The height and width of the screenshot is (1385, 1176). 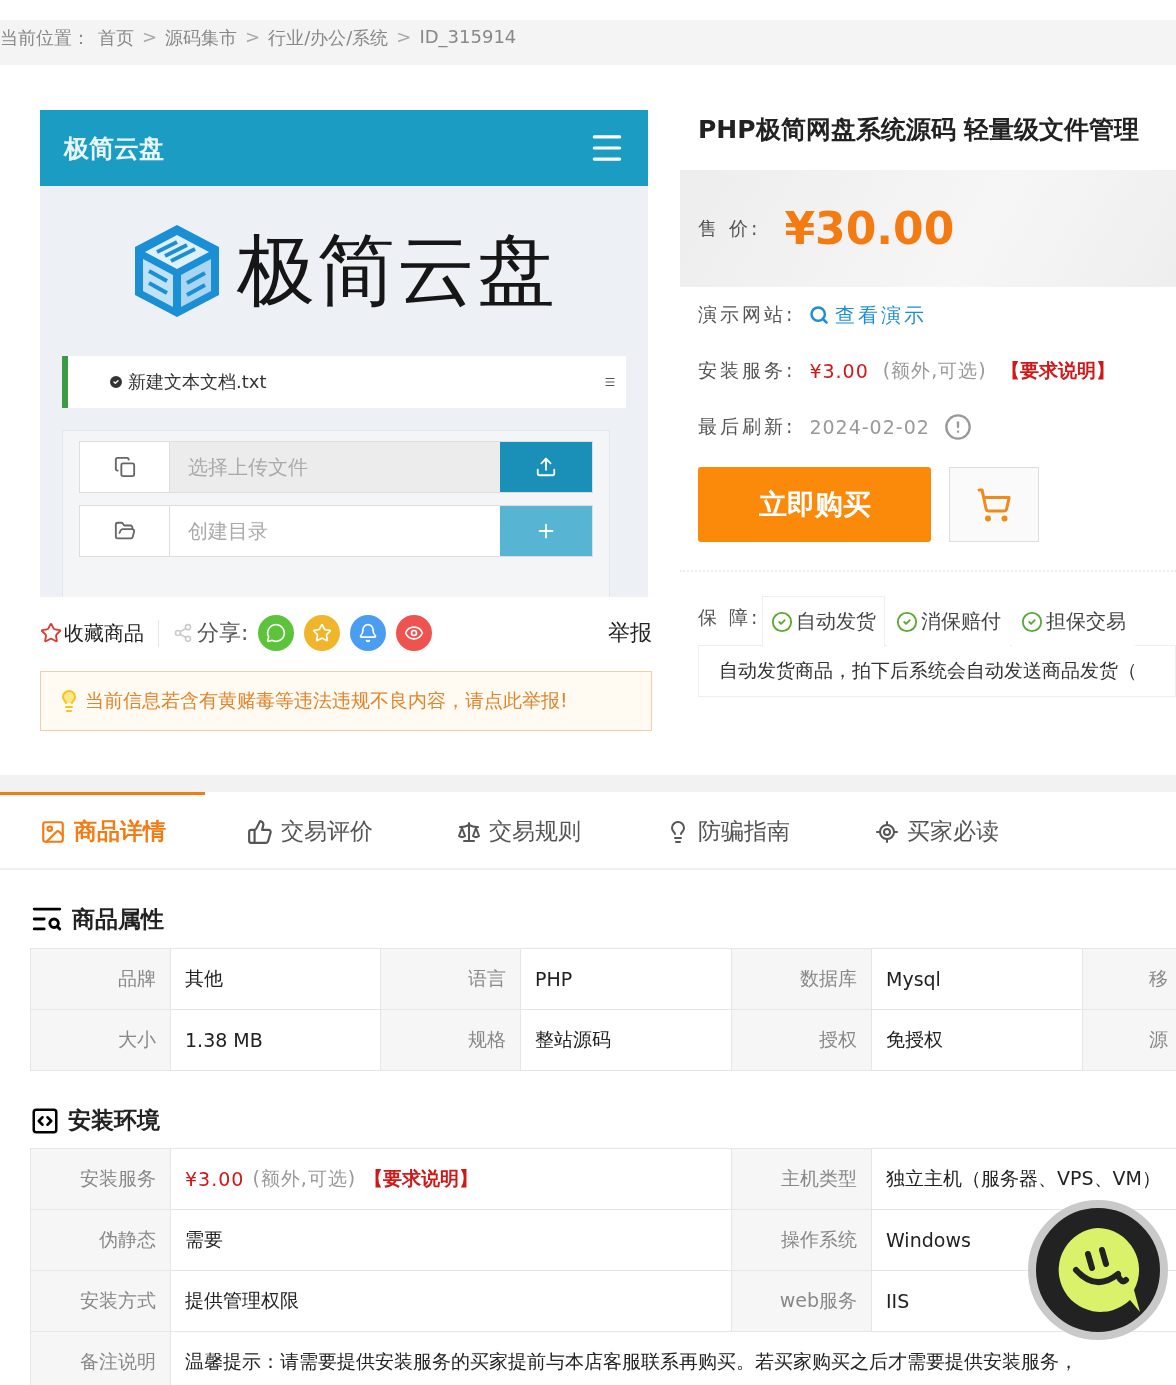 What do you see at coordinates (468, 831) in the screenshot?
I see `scale-icon` at bounding box center [468, 831].